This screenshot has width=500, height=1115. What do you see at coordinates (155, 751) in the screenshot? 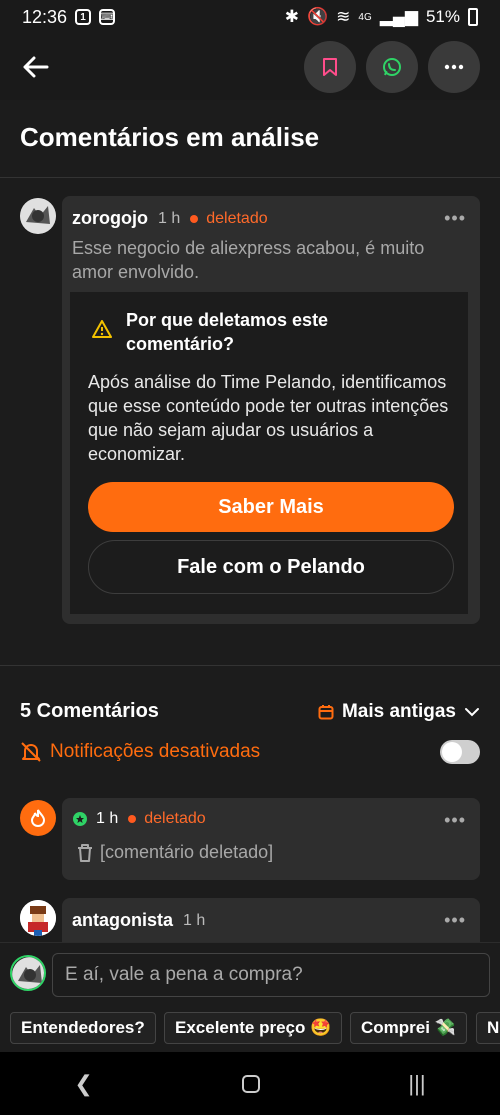
I see `notifications-label: Notificações desativadas` at bounding box center [155, 751].